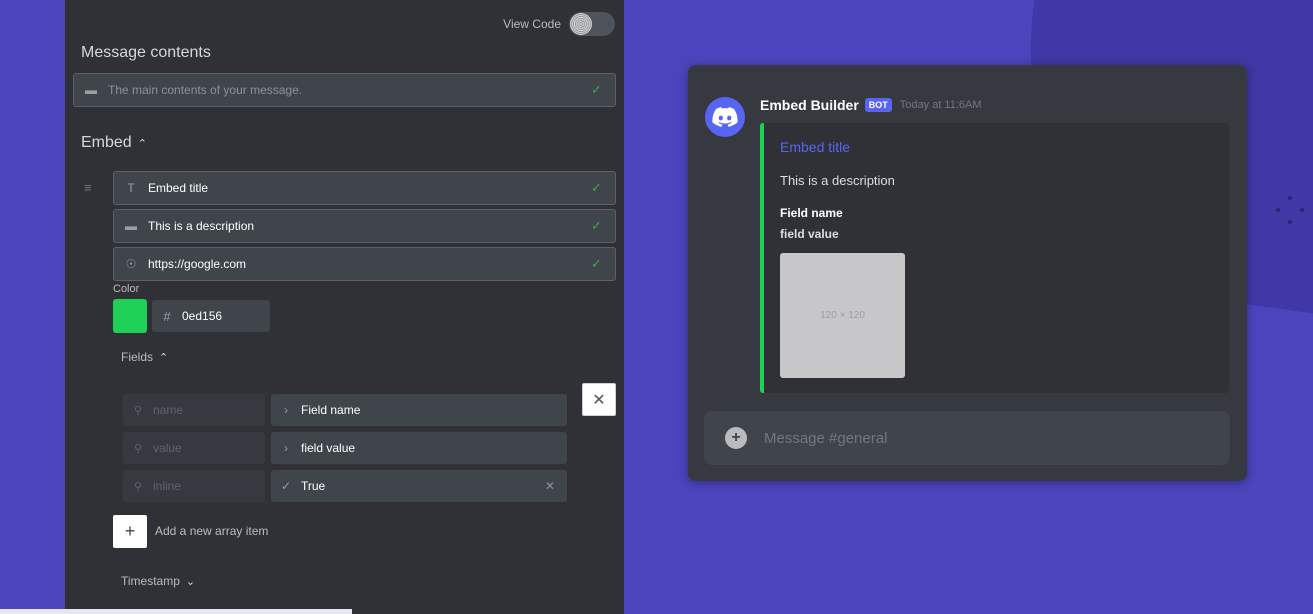  What do you see at coordinates (419, 486) in the screenshot?
I see `field-inline-select: ✓ True ✕` at bounding box center [419, 486].